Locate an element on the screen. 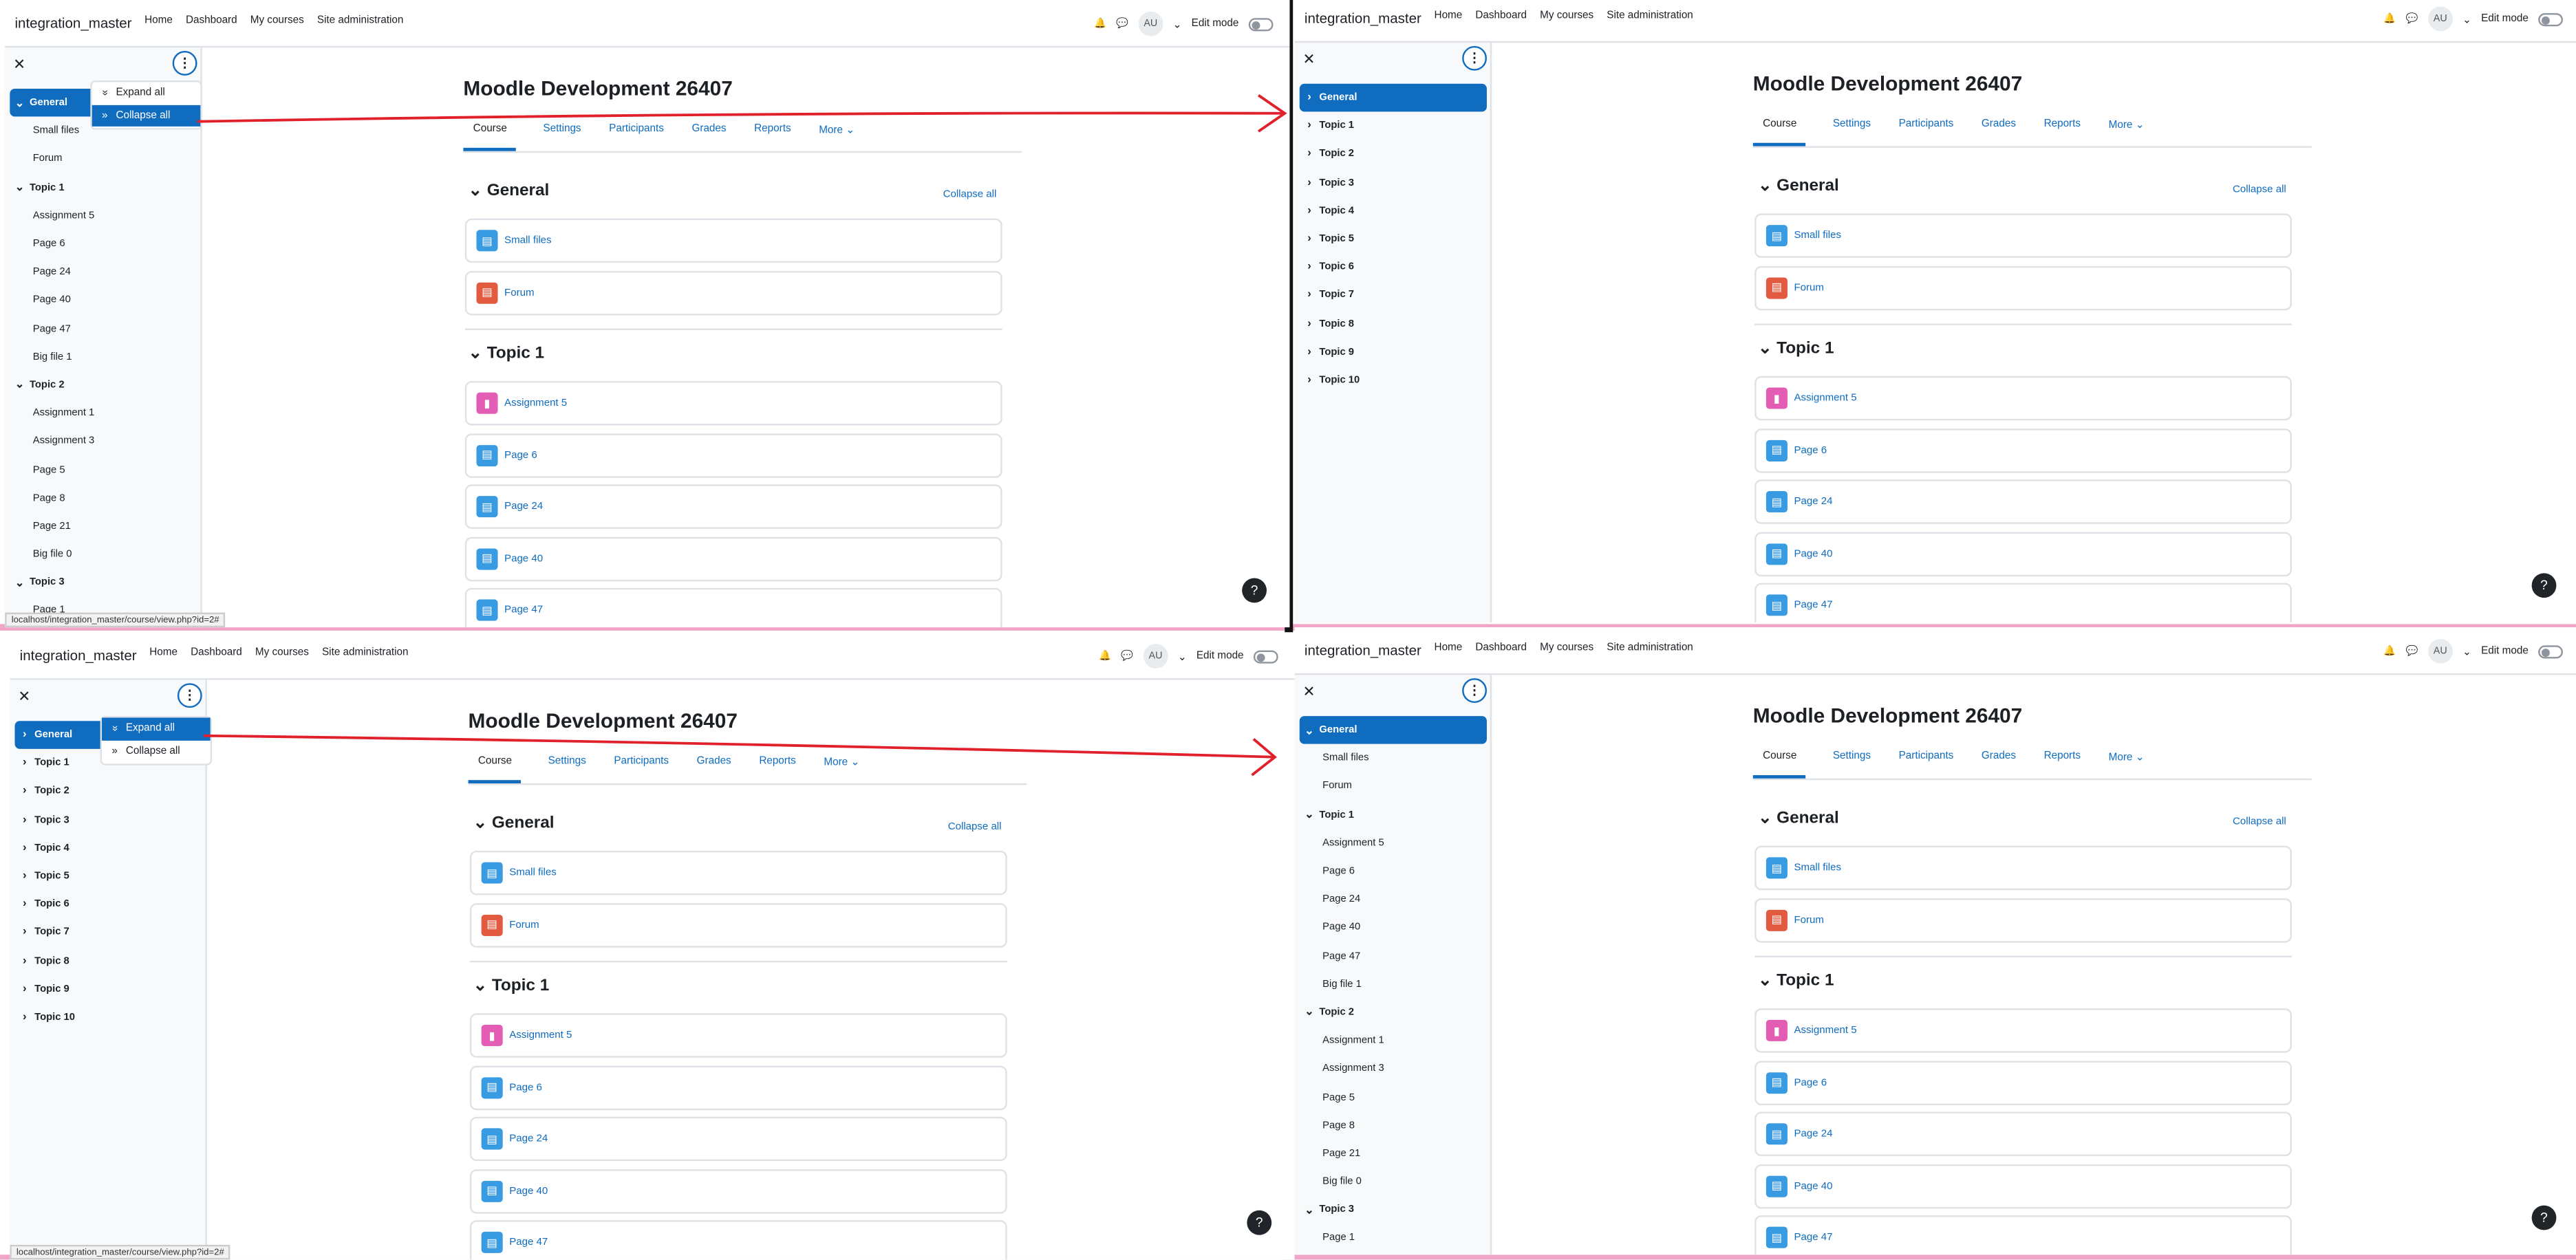 This screenshot has height=1260, width=2576. collapse-all-menu-item: » Collapse all is located at coordinates (156, 751).